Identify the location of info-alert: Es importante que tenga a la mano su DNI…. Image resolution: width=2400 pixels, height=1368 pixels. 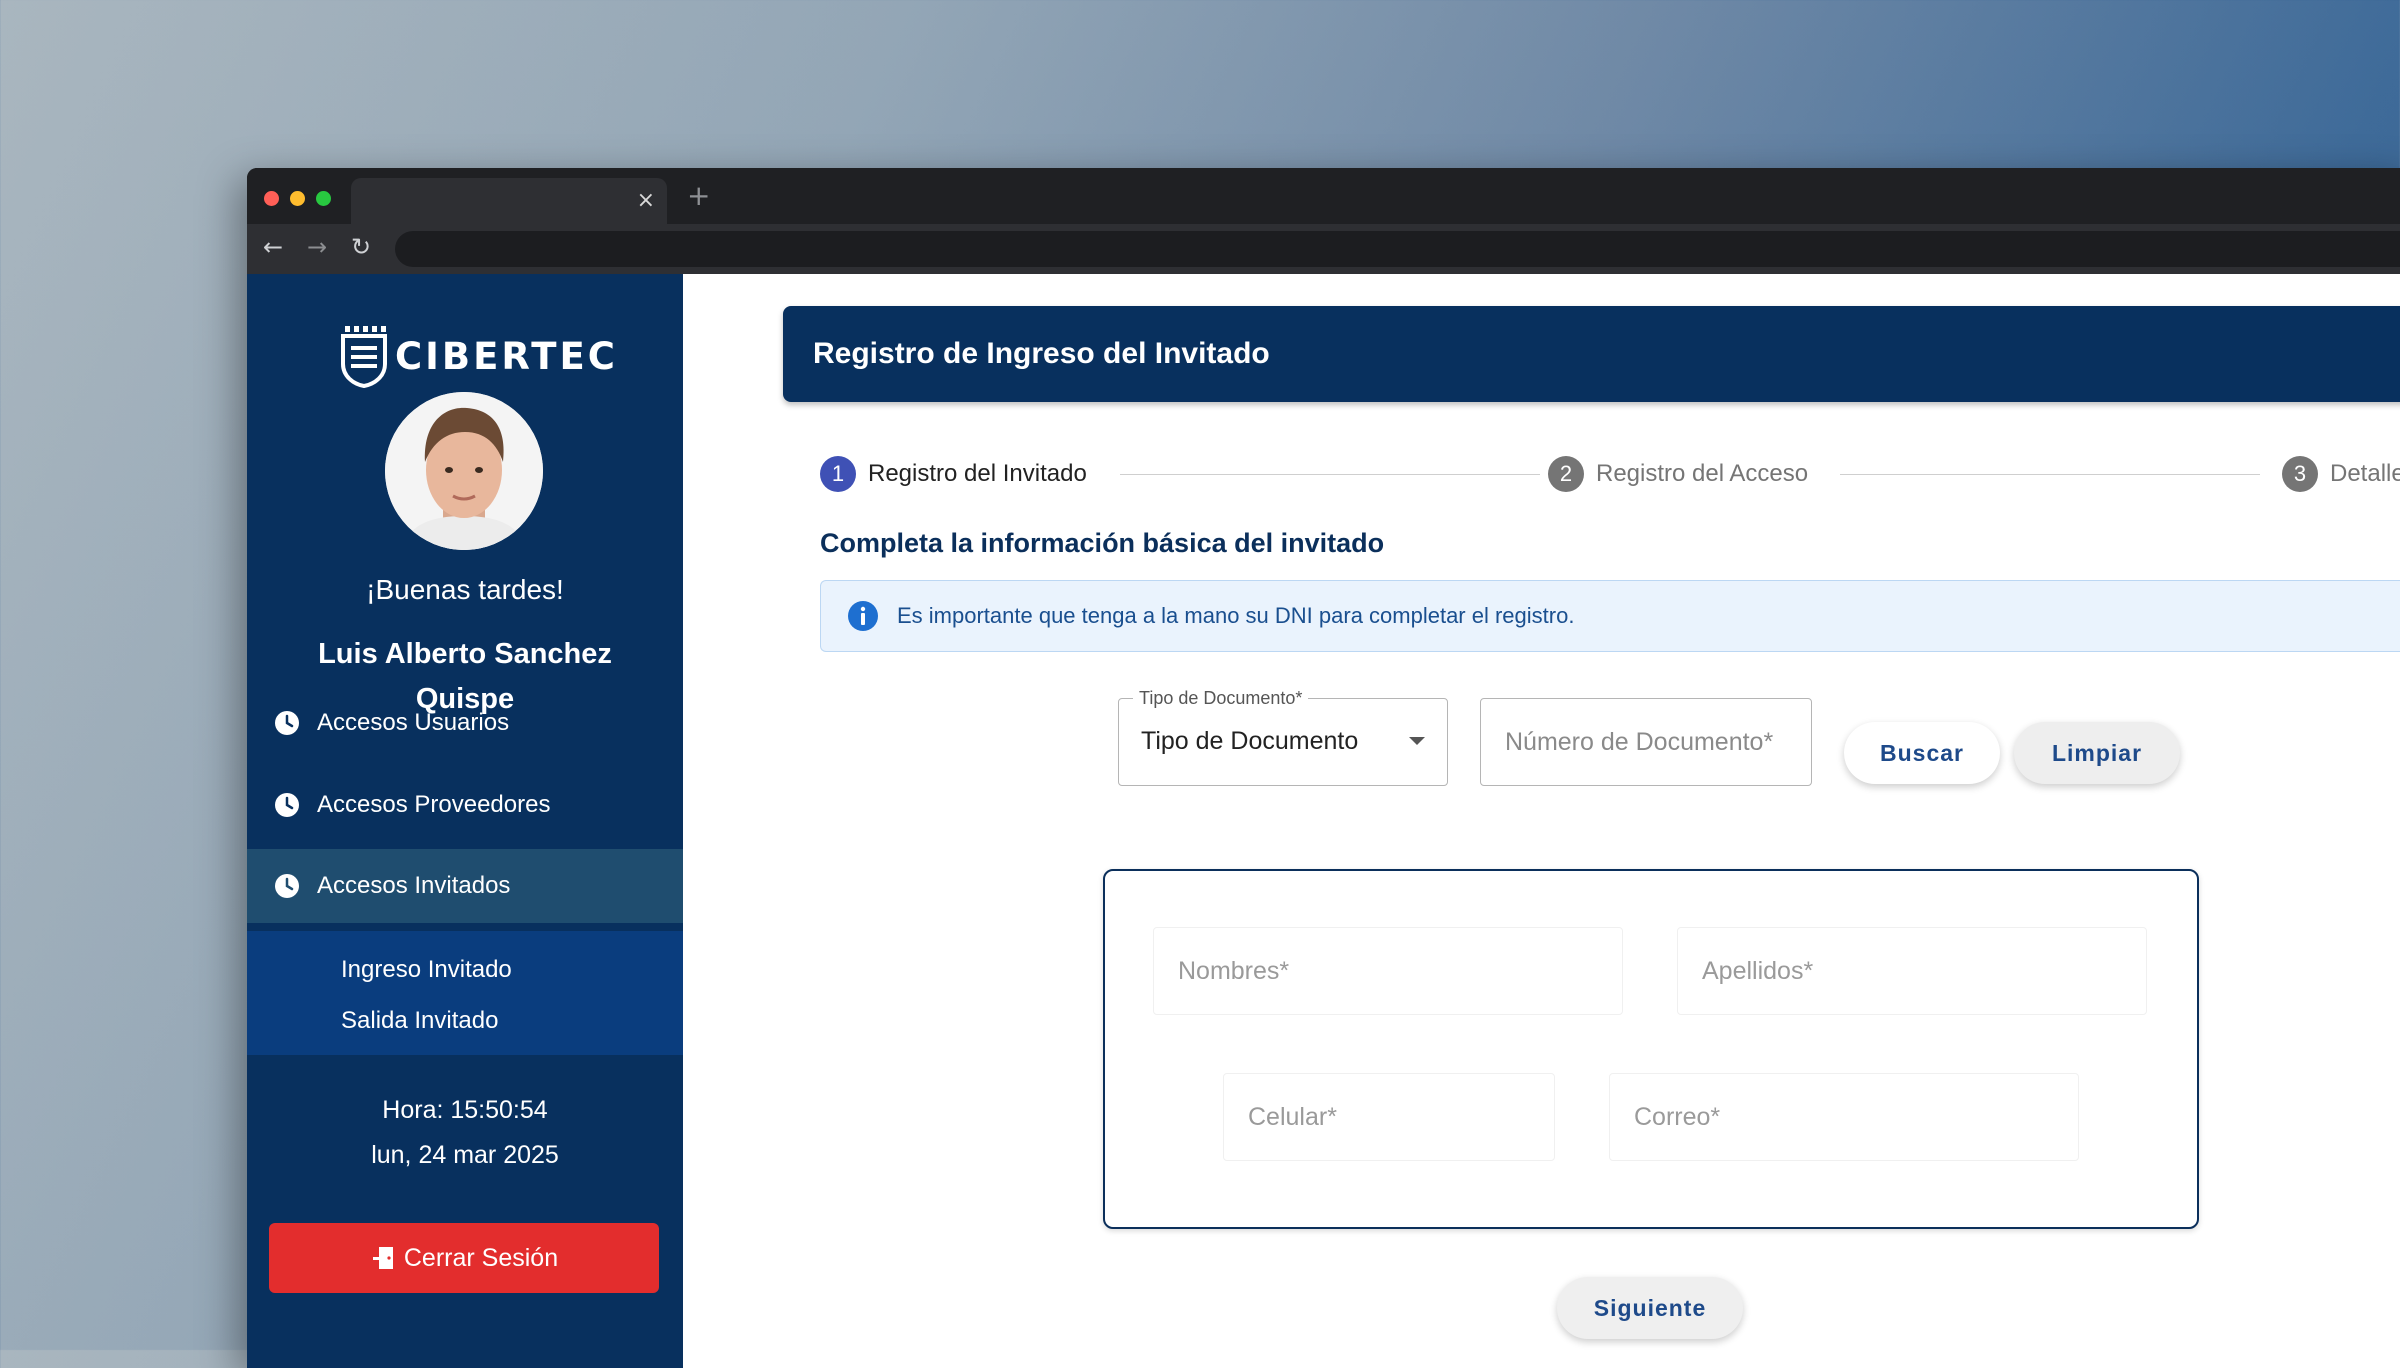
(1610, 616).